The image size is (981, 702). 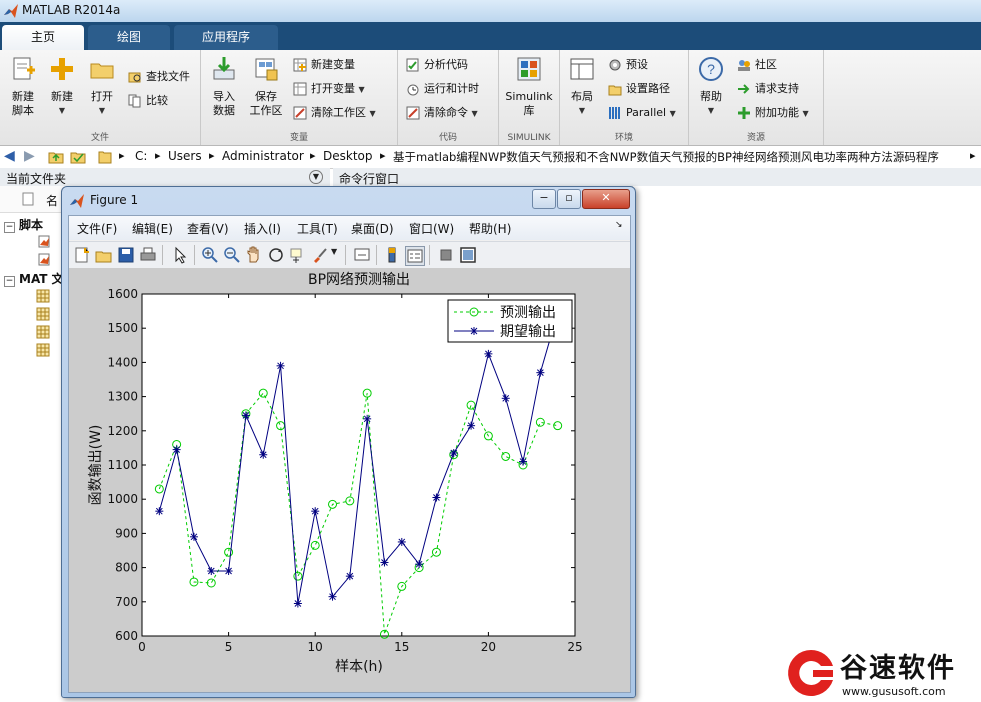 What do you see at coordinates (446, 255) in the screenshot?
I see `hide-plot-tools-icon` at bounding box center [446, 255].